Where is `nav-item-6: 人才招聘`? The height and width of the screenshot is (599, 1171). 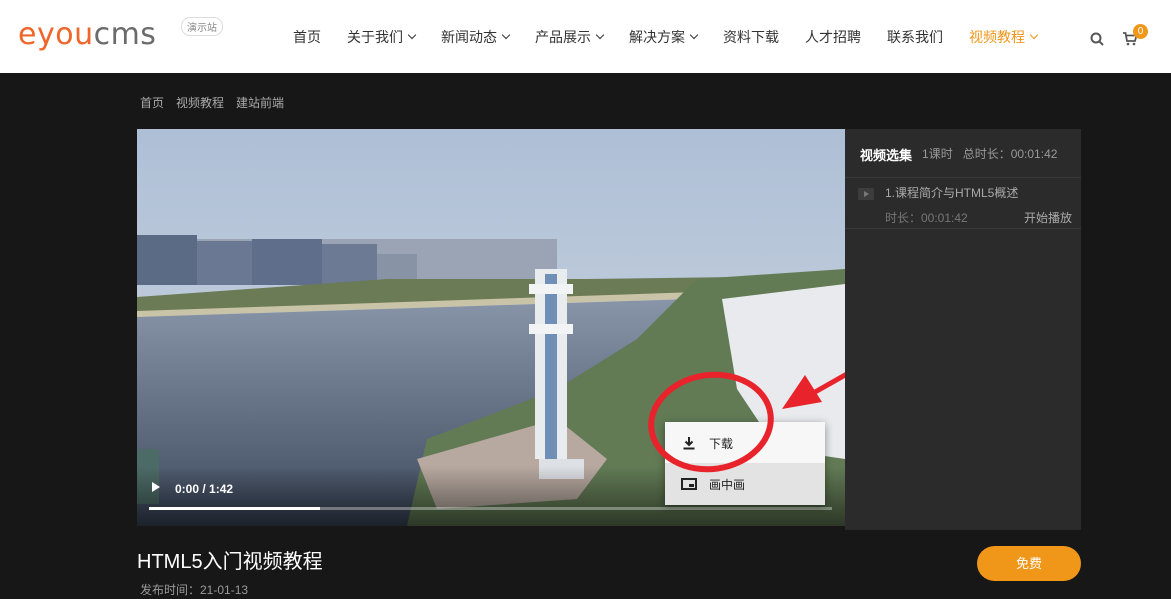
nav-item-6: 人才招聘 is located at coordinates (833, 37).